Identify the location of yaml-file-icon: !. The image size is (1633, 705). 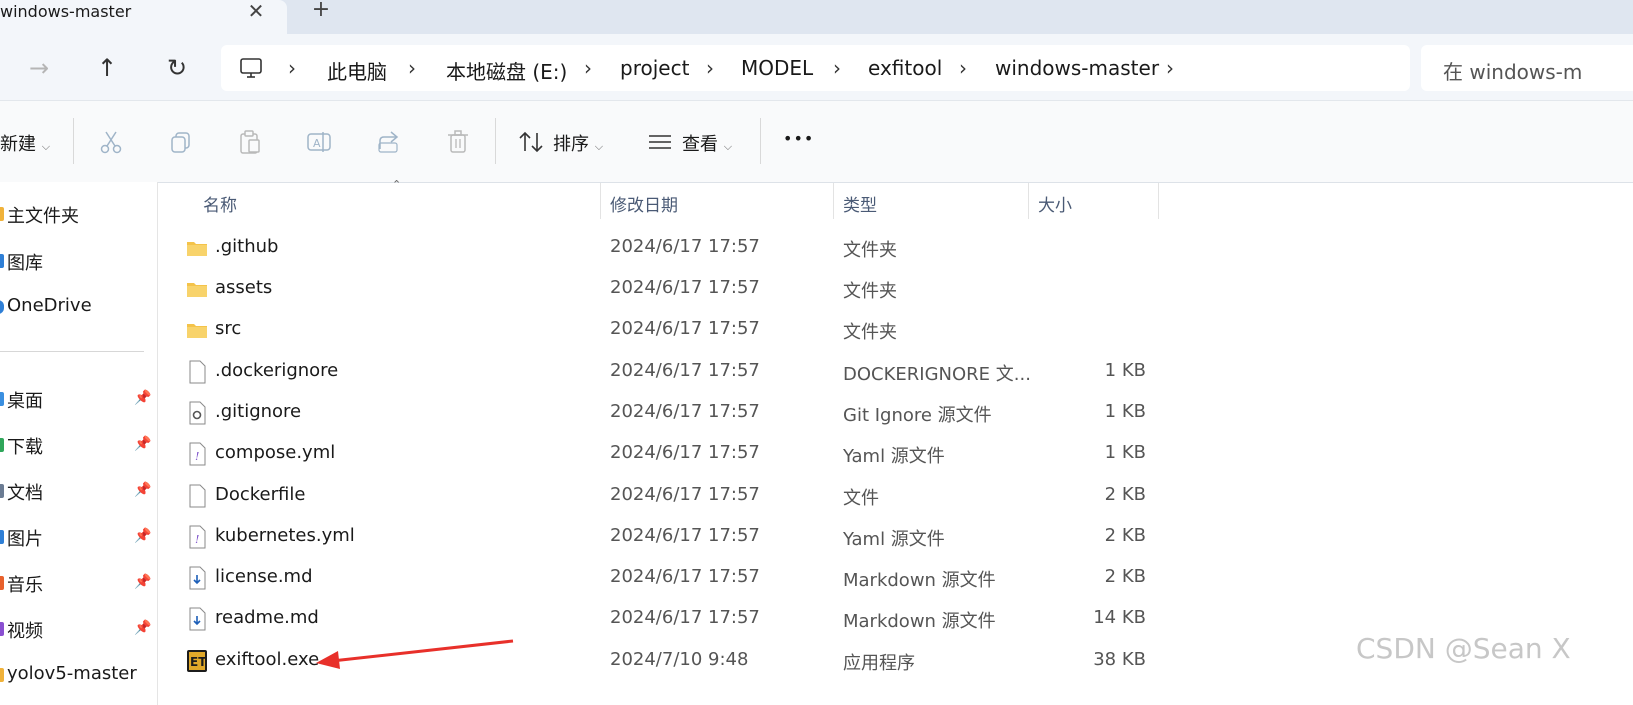
(197, 537).